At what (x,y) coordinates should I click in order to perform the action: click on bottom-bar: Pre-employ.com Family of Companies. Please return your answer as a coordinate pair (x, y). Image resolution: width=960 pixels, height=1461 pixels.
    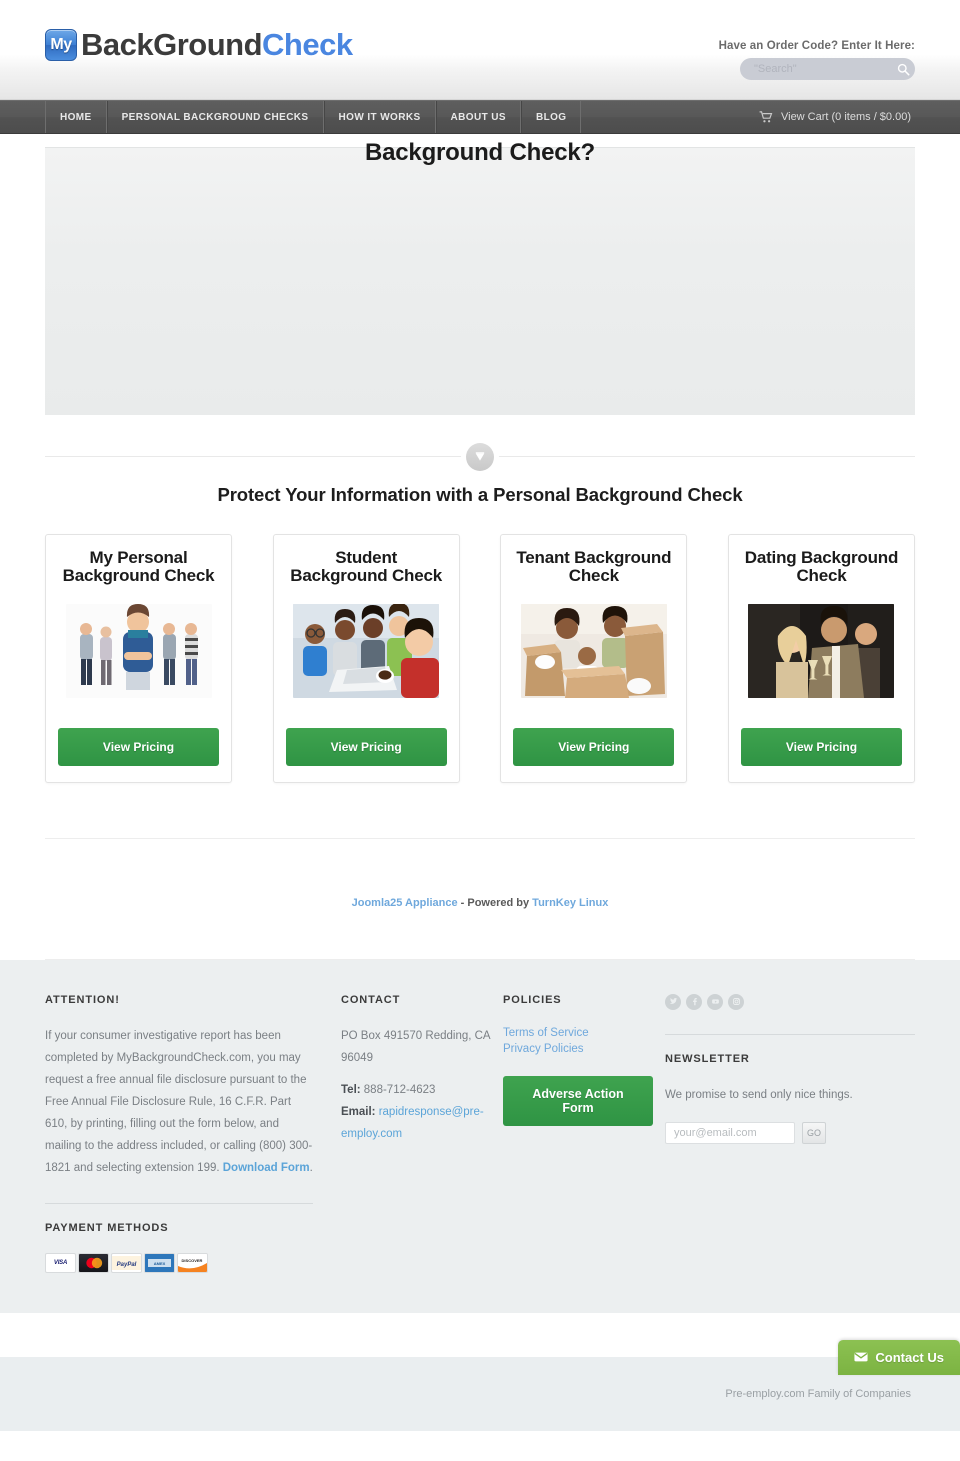
    Looking at the image, I should click on (480, 1394).